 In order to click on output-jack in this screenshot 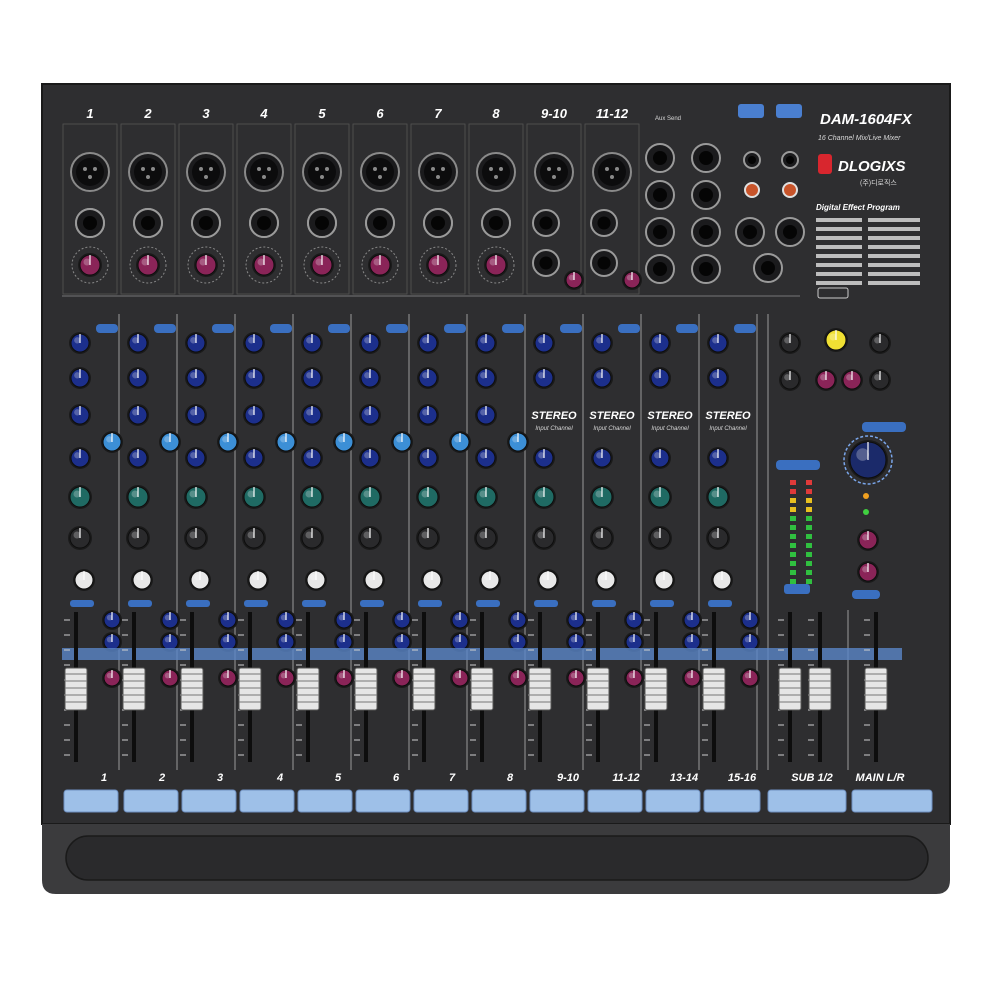, I will do `click(750, 232)`.